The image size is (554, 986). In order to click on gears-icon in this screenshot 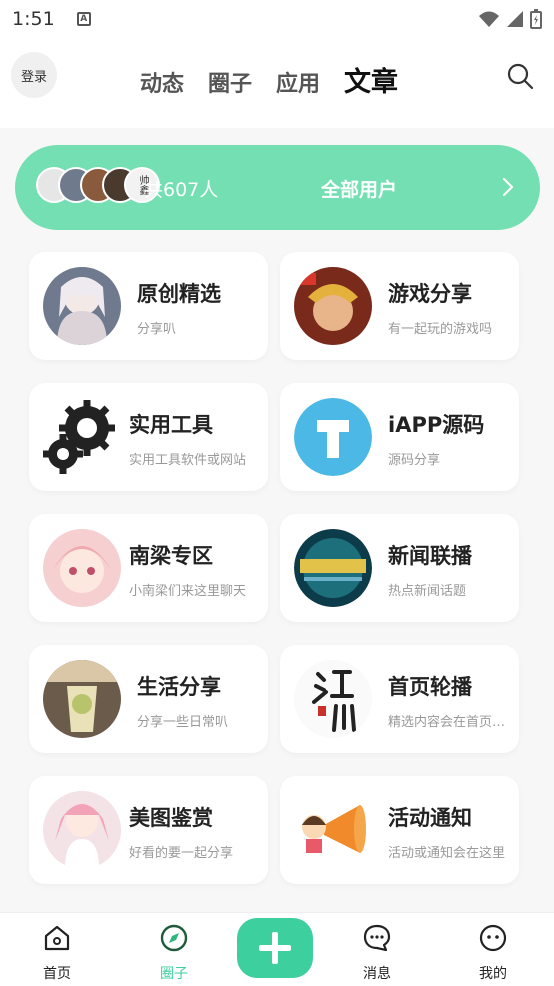, I will do `click(82, 437)`.